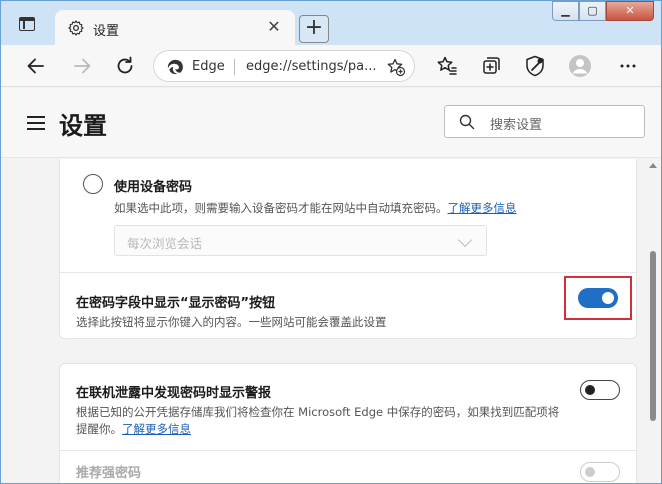  Describe the element at coordinates (274, 27) in the screenshot. I see `close-tab-icon: ✕` at that location.